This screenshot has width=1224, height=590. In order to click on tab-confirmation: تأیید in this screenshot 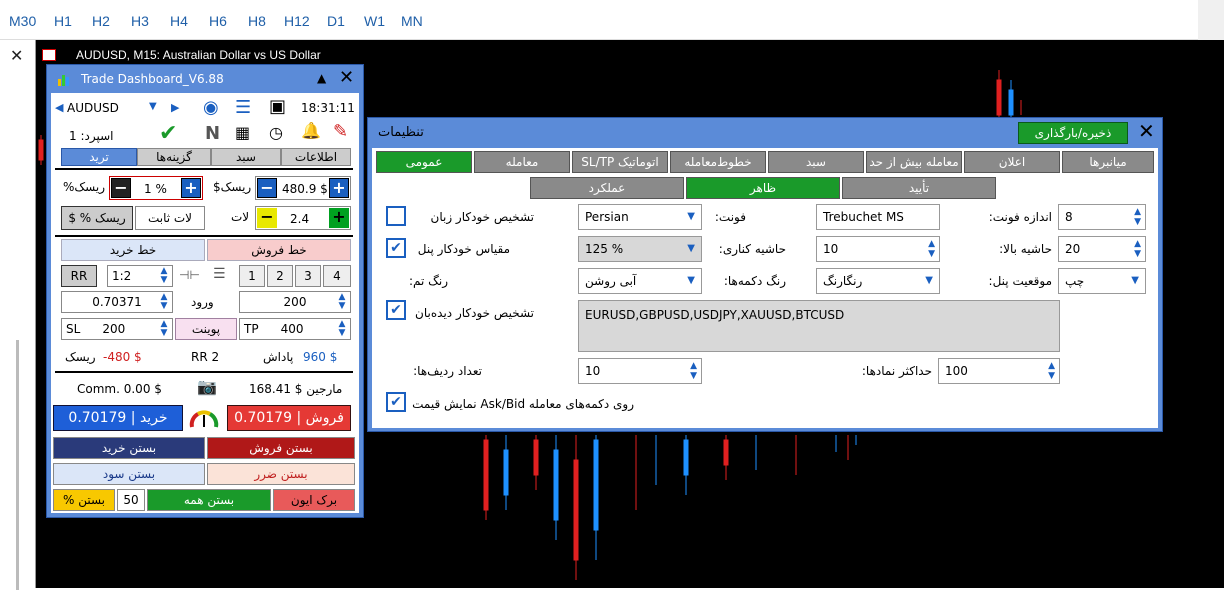, I will do `click(919, 188)`.